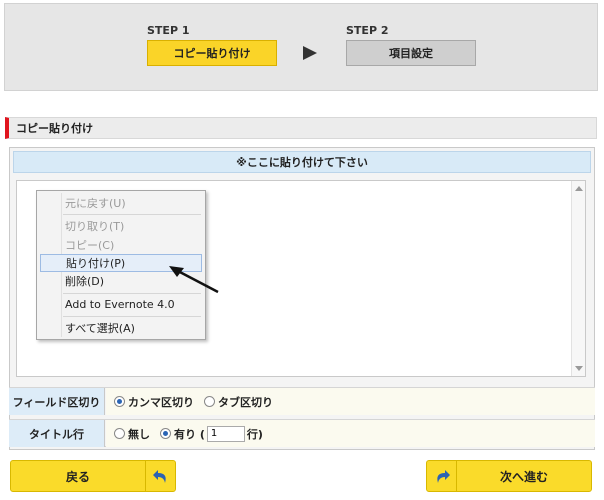  Describe the element at coordinates (411, 53) in the screenshot. I see `step2-next: 項目設定` at that location.